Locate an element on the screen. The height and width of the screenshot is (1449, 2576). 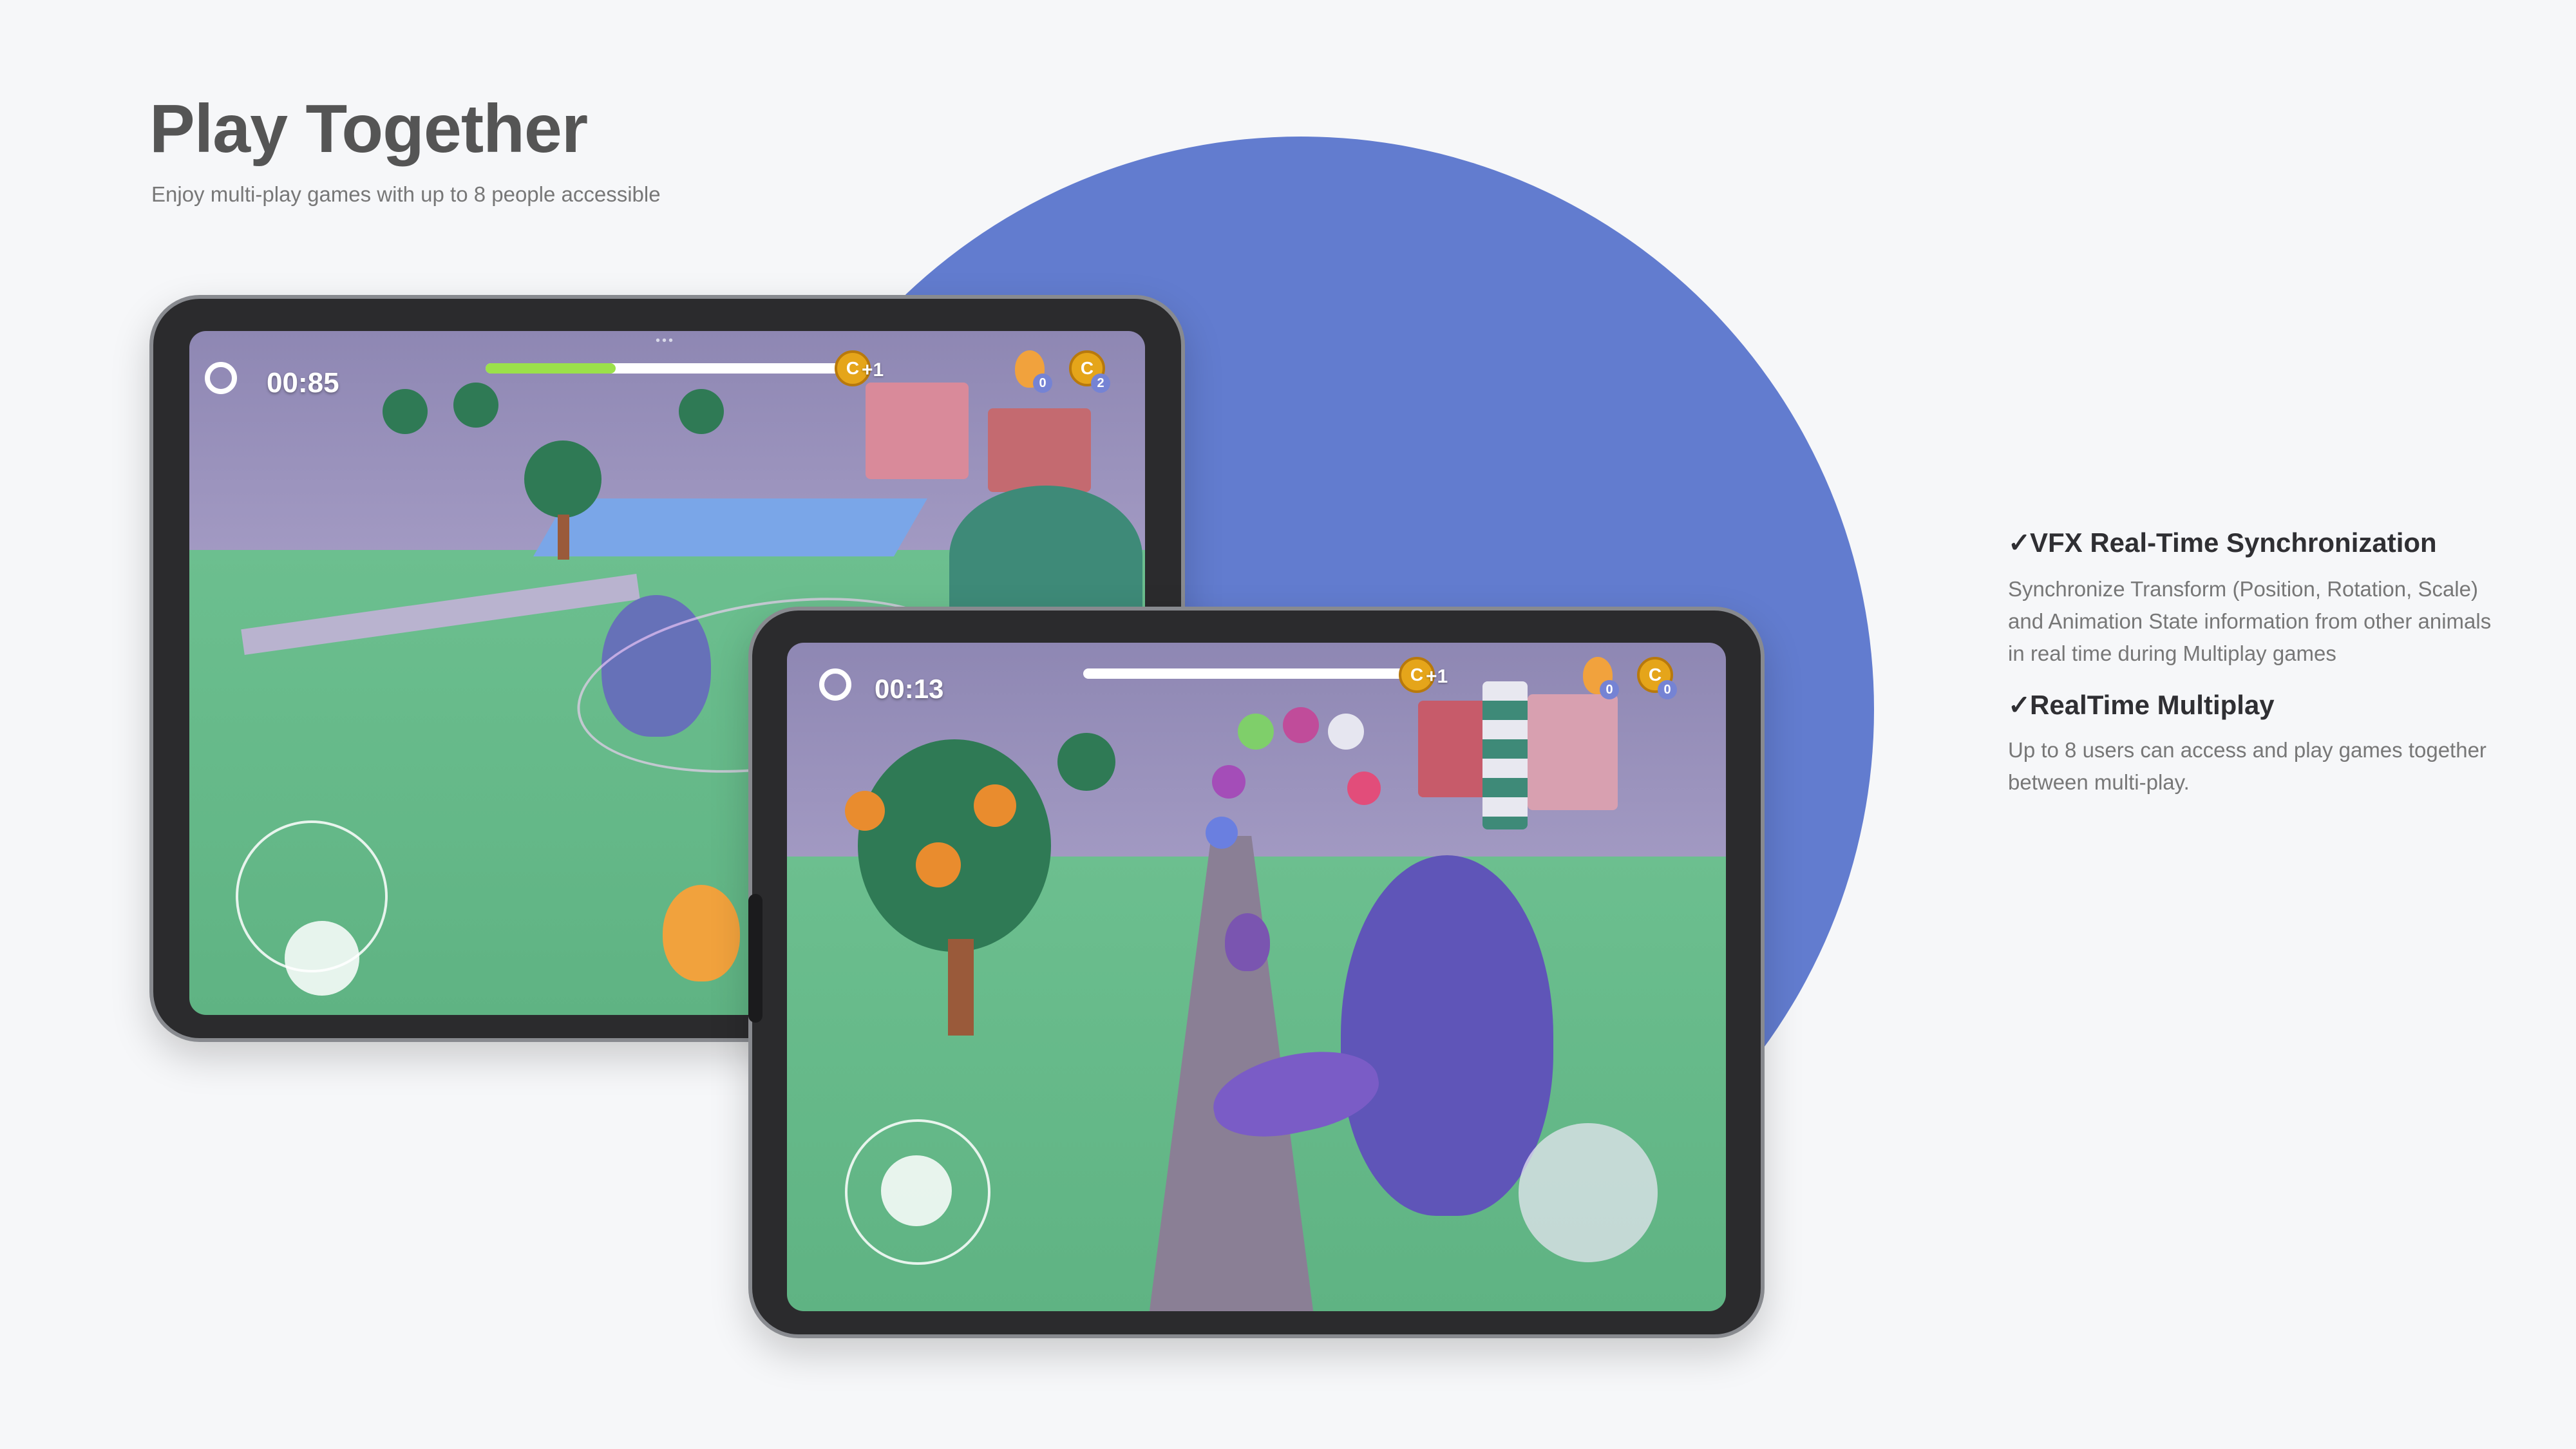
progress-fill is located at coordinates (551, 368).